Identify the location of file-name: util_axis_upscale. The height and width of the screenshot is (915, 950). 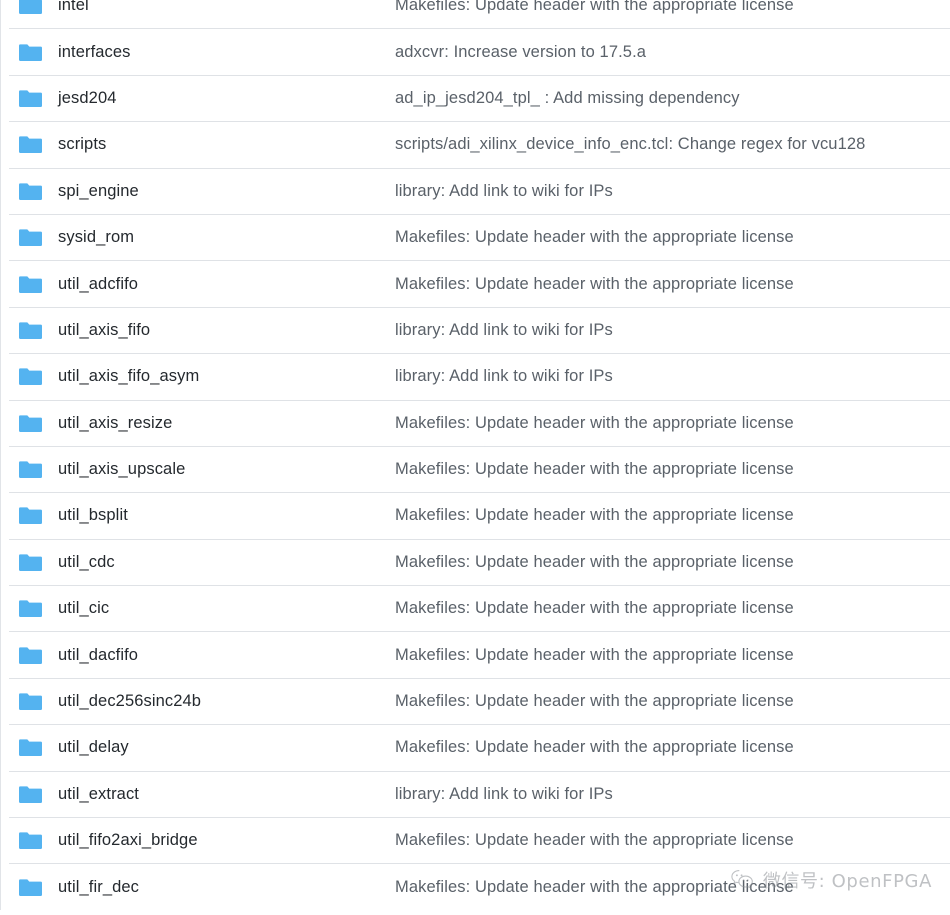
(221, 469).